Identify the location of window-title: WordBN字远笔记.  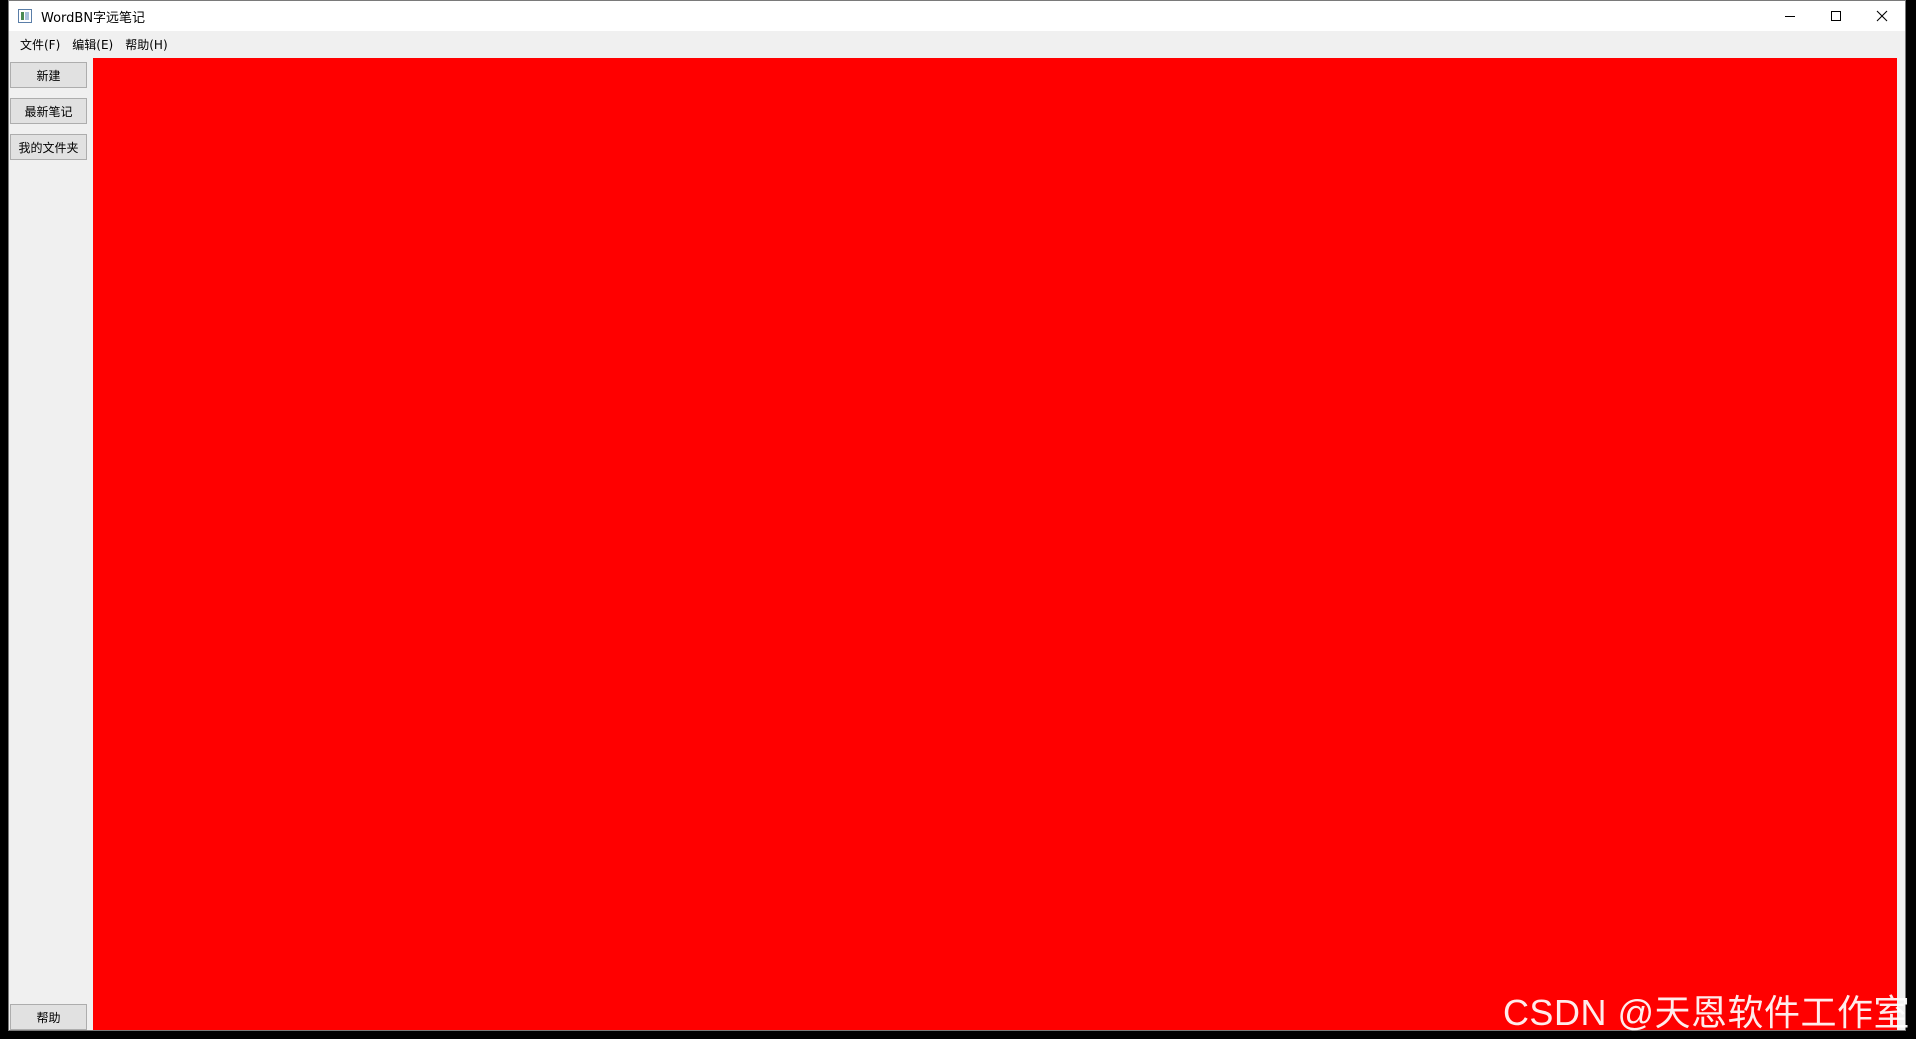
(93, 18).